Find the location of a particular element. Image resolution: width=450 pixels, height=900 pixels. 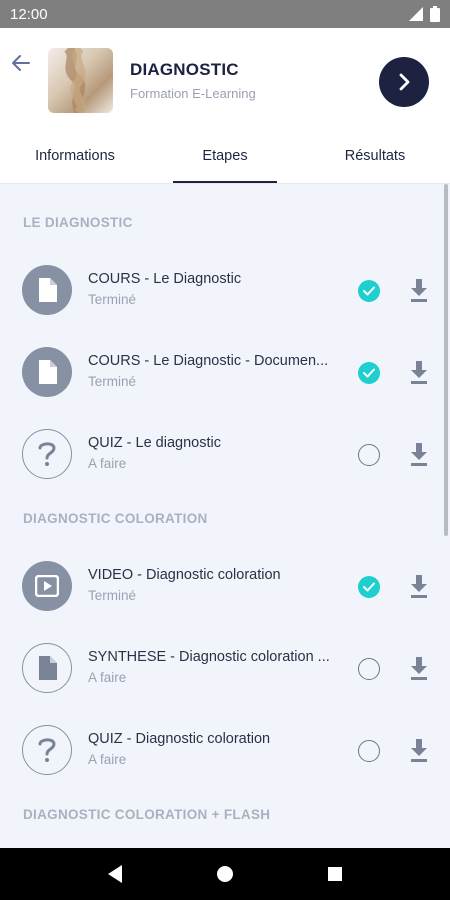

tab-etapes: Etapes is located at coordinates (225, 155).